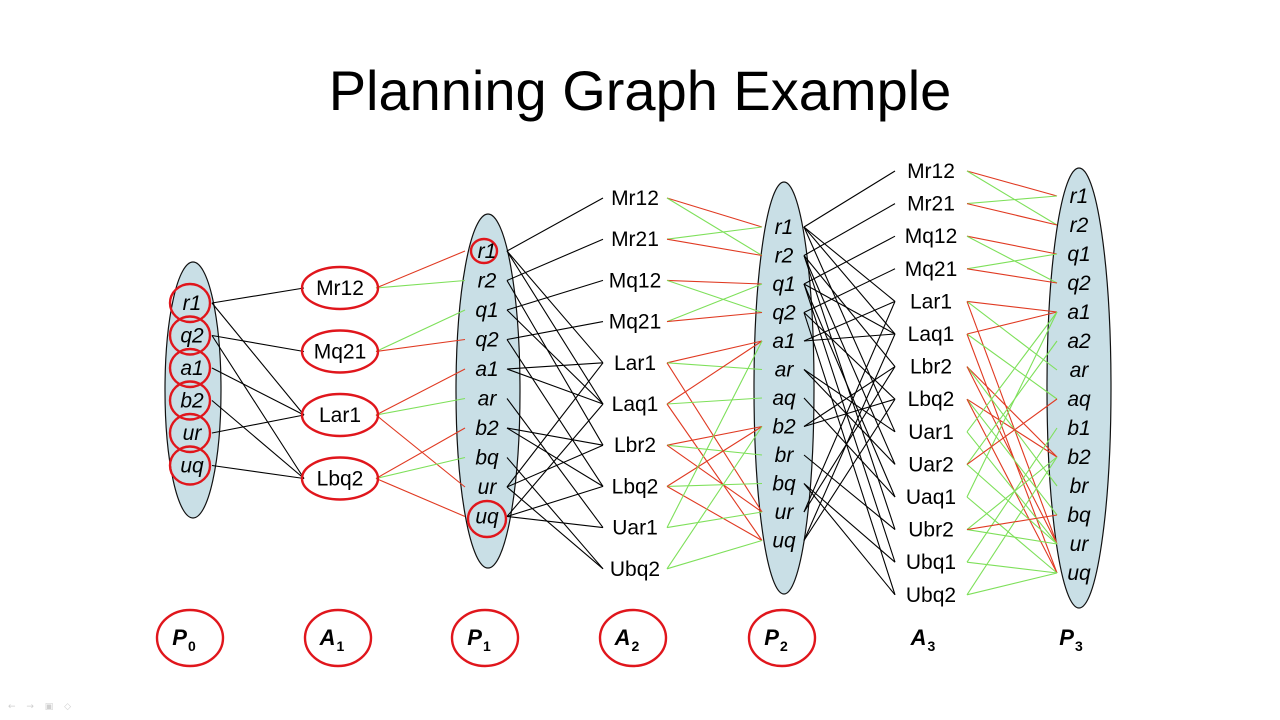 The width and height of the screenshot is (1280, 720). What do you see at coordinates (1080, 370) in the screenshot?
I see `proposition-p3-ar: ar` at bounding box center [1080, 370].